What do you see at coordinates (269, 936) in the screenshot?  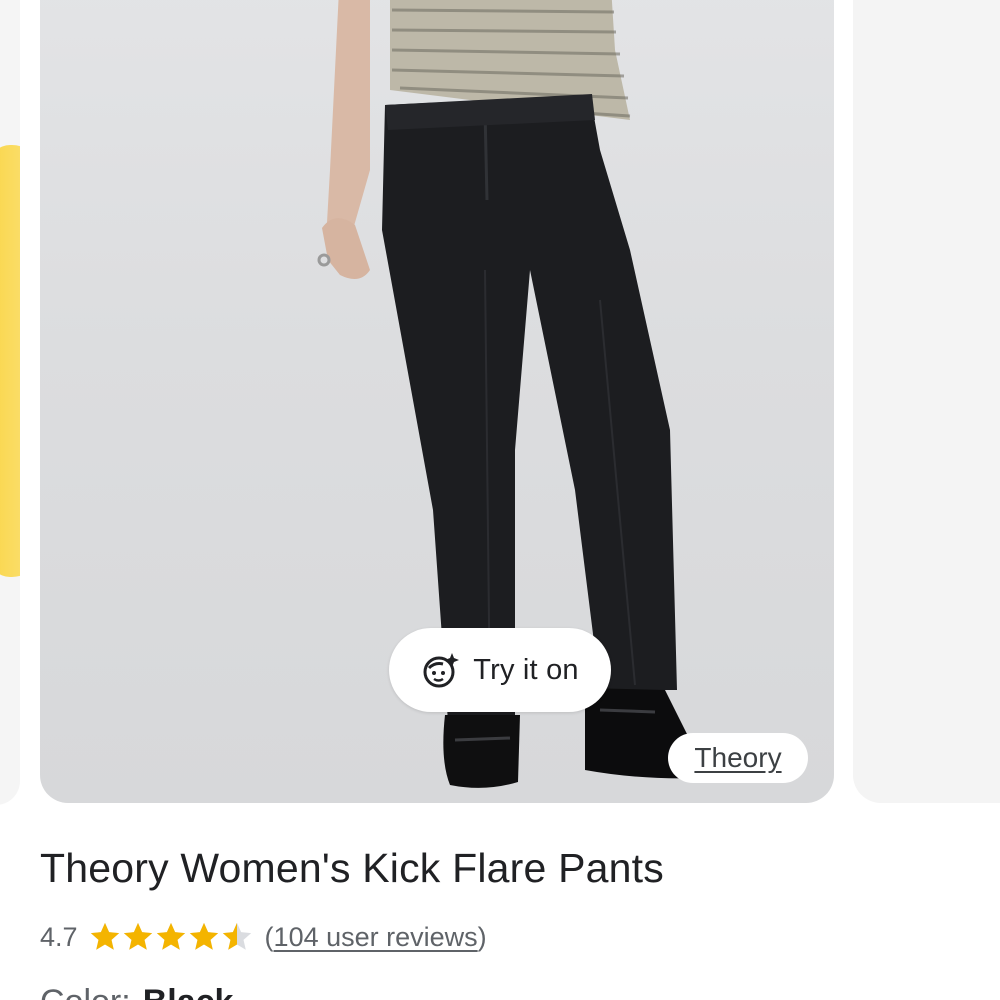 I see `reviews-open-paren: (` at bounding box center [269, 936].